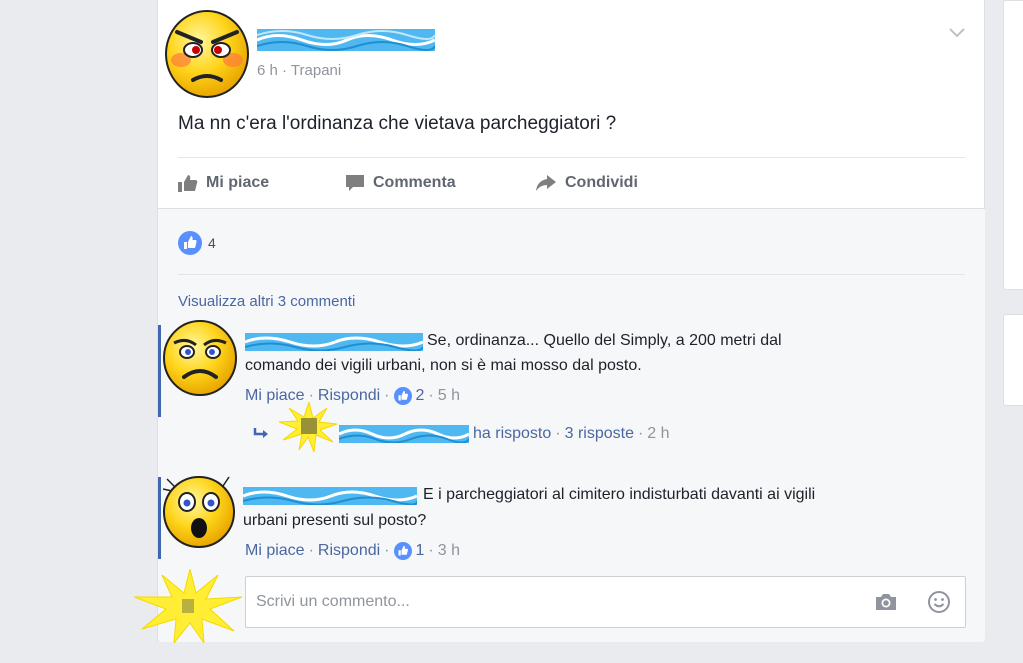  What do you see at coordinates (546, 183) in the screenshot?
I see `share-arrow-icon` at bounding box center [546, 183].